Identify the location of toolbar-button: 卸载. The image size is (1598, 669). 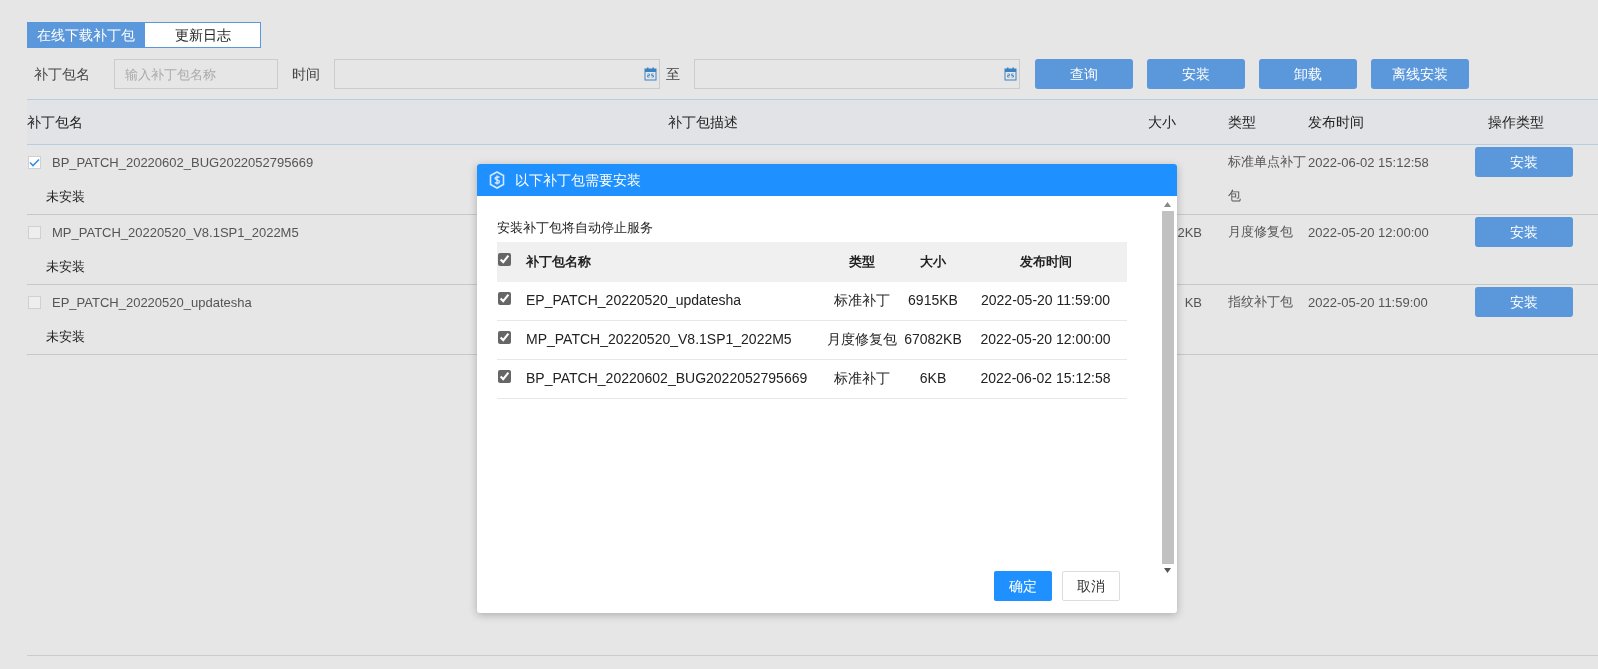
(1307, 74).